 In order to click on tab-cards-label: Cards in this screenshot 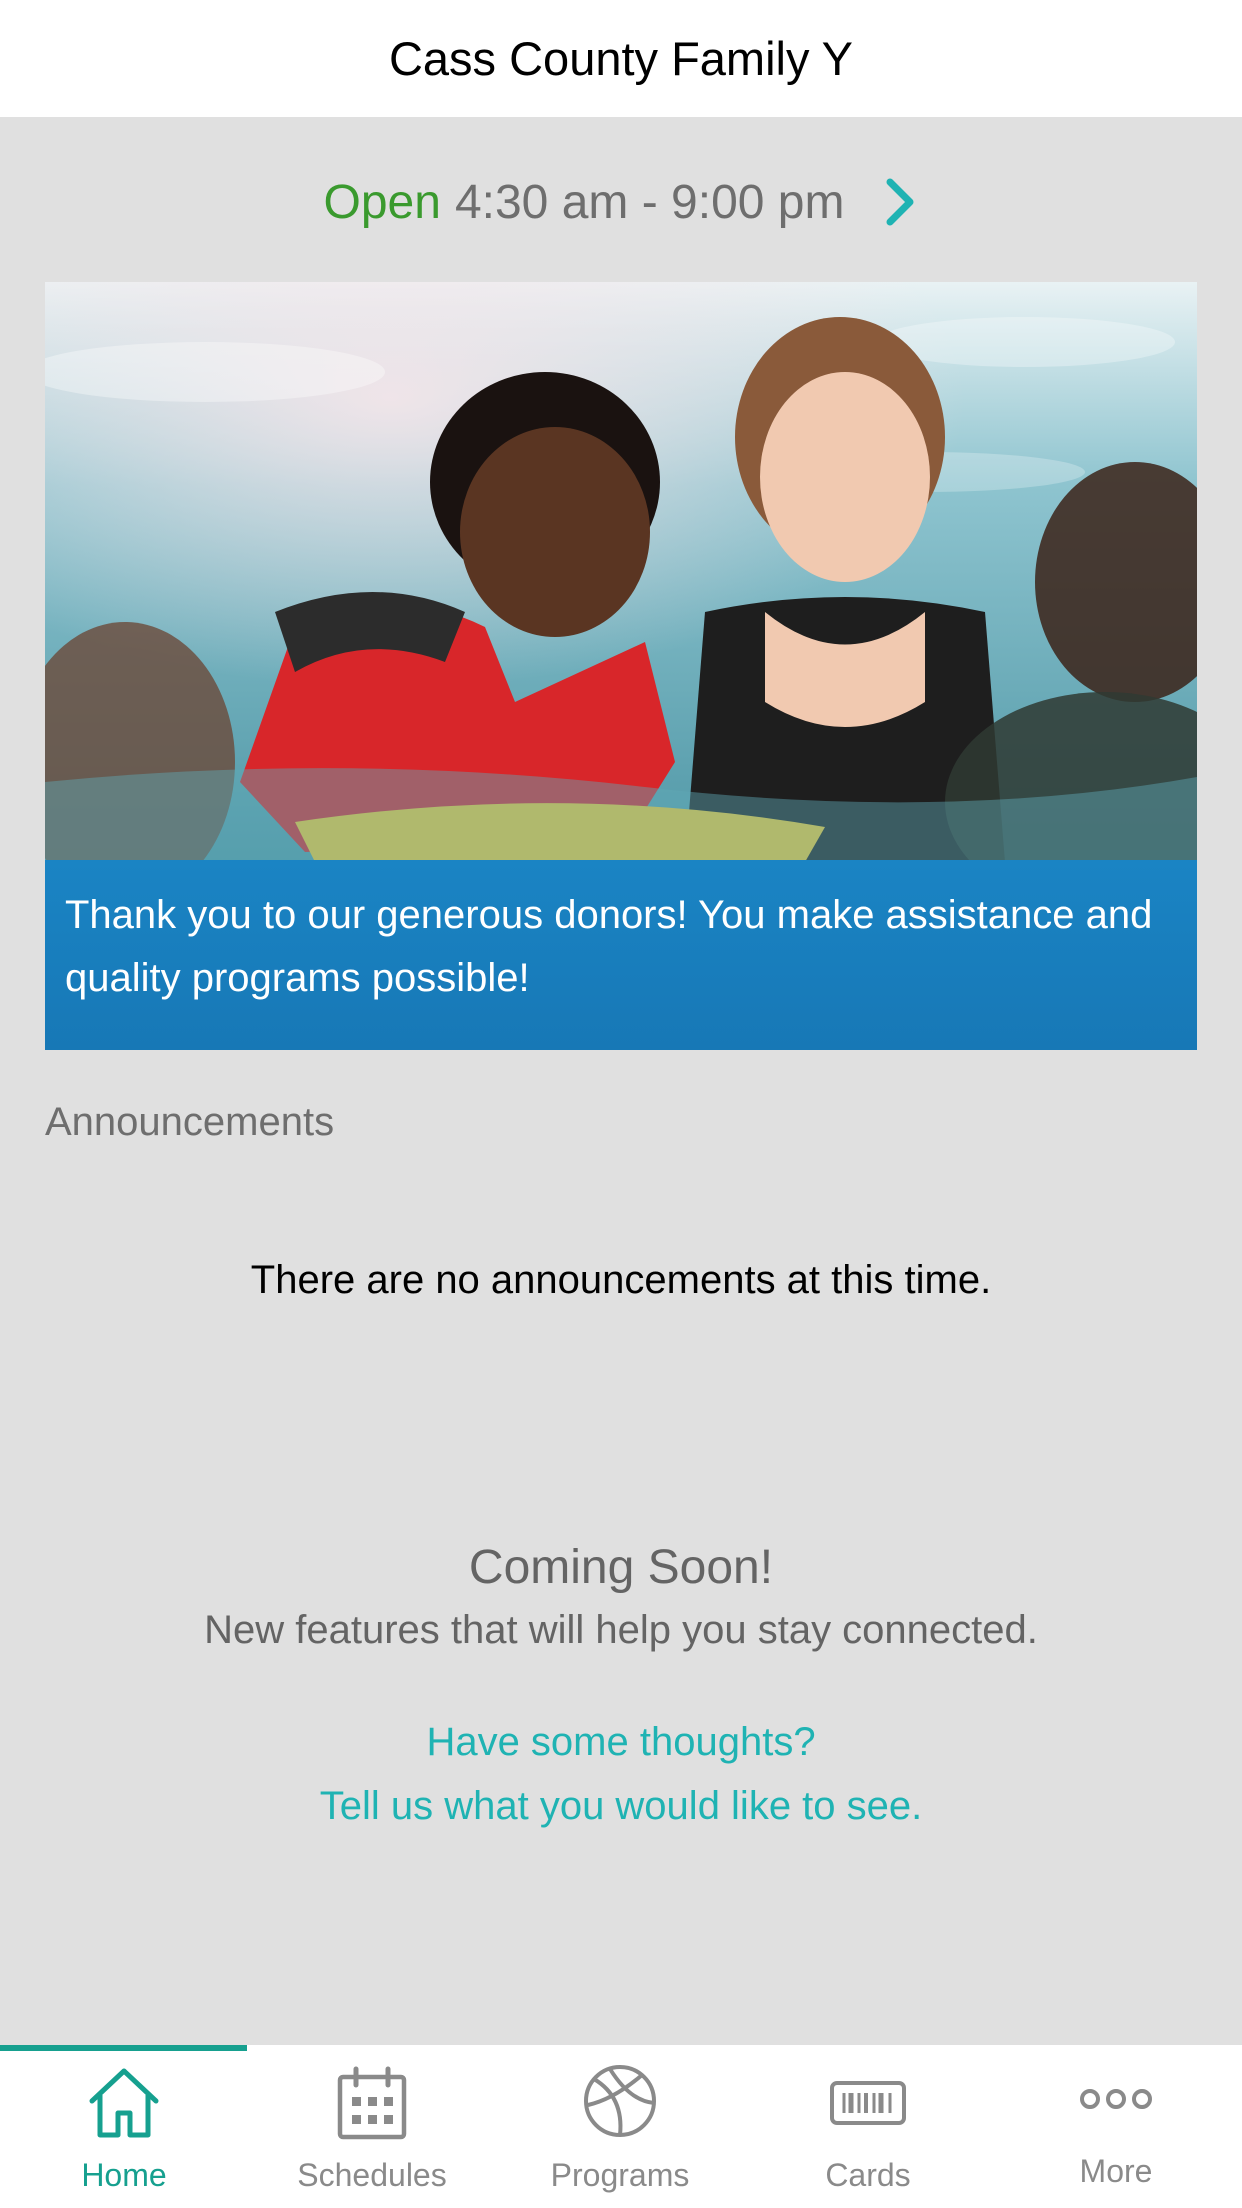, I will do `click(868, 2175)`.